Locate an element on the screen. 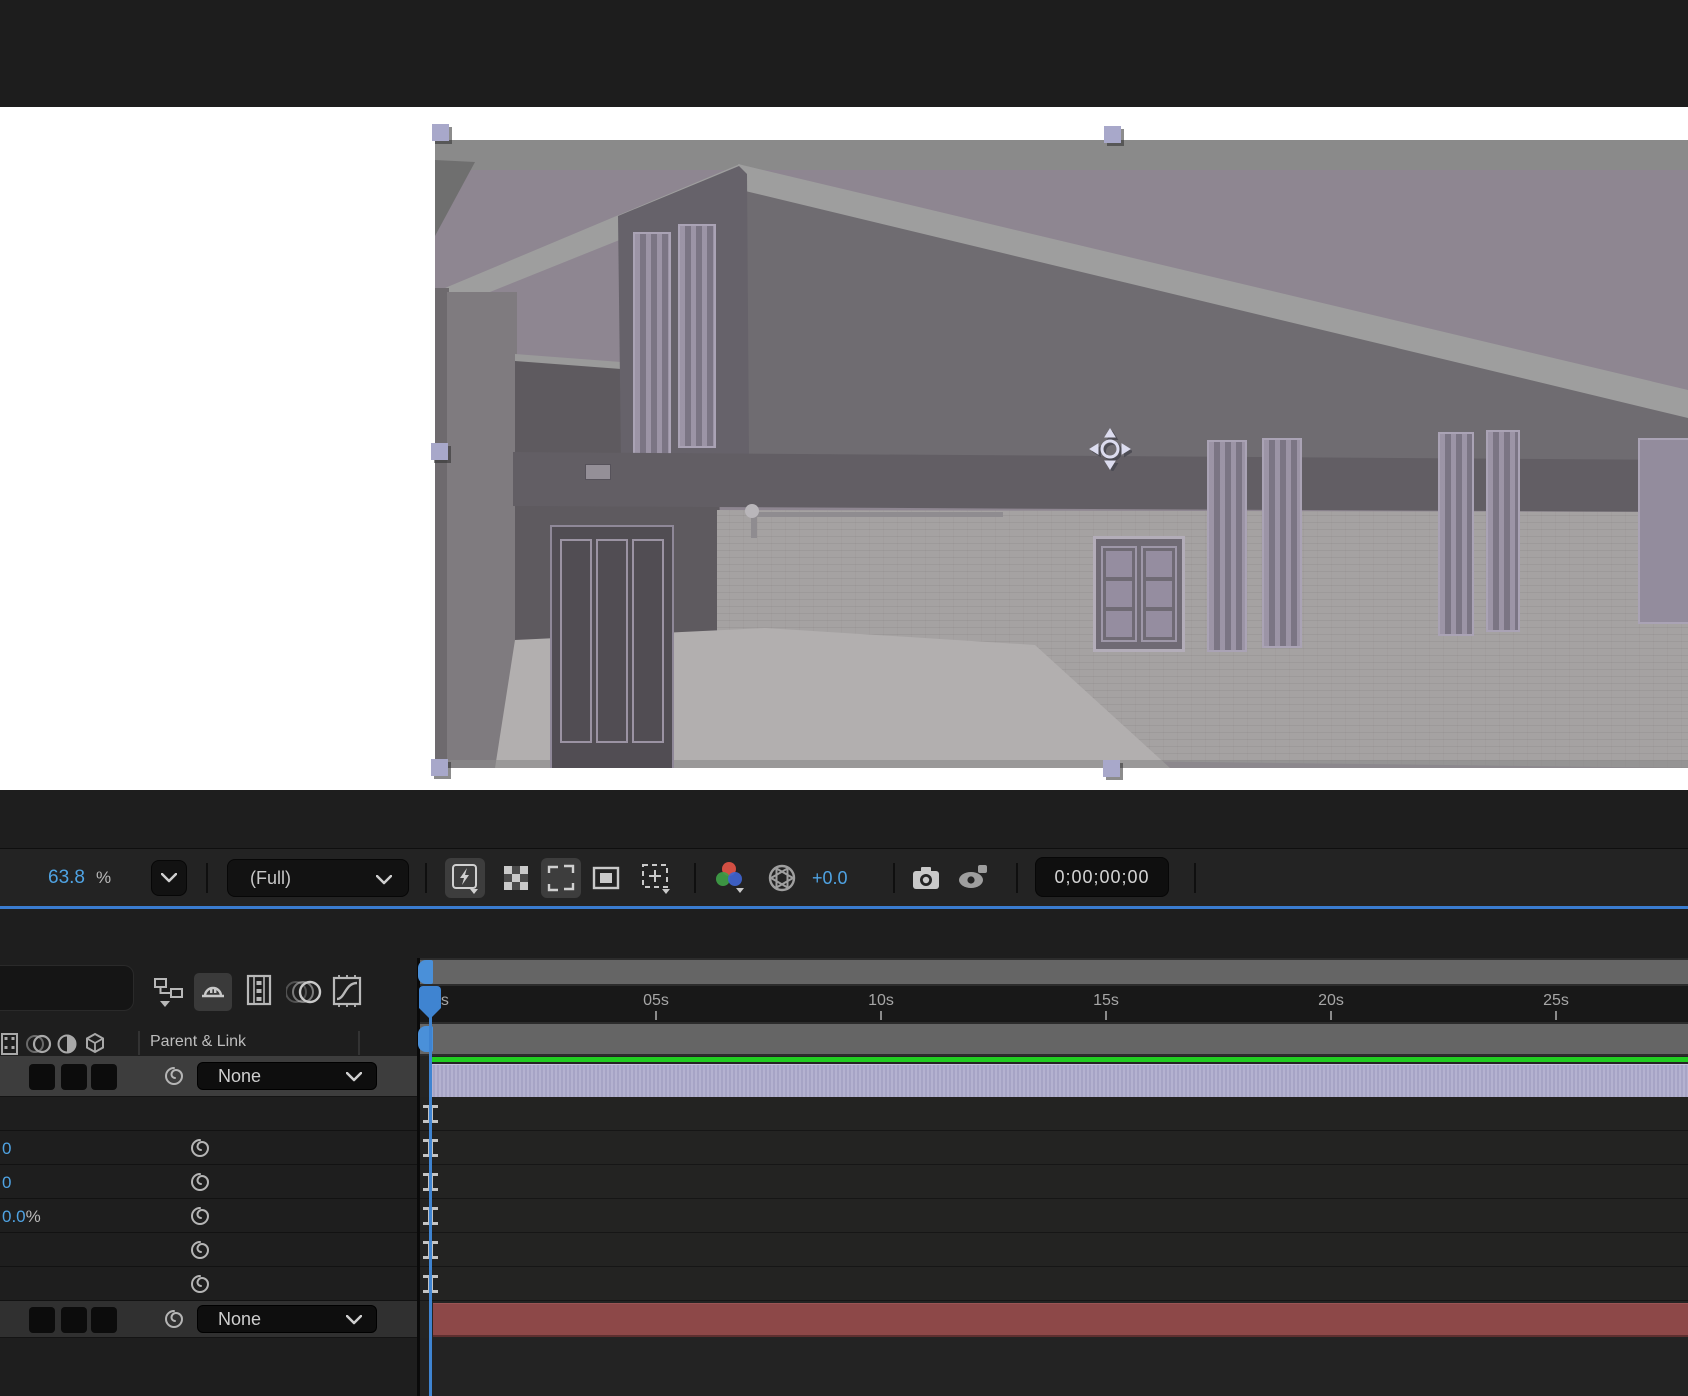  timecode-display: 0;00;00;00 is located at coordinates (1102, 877).